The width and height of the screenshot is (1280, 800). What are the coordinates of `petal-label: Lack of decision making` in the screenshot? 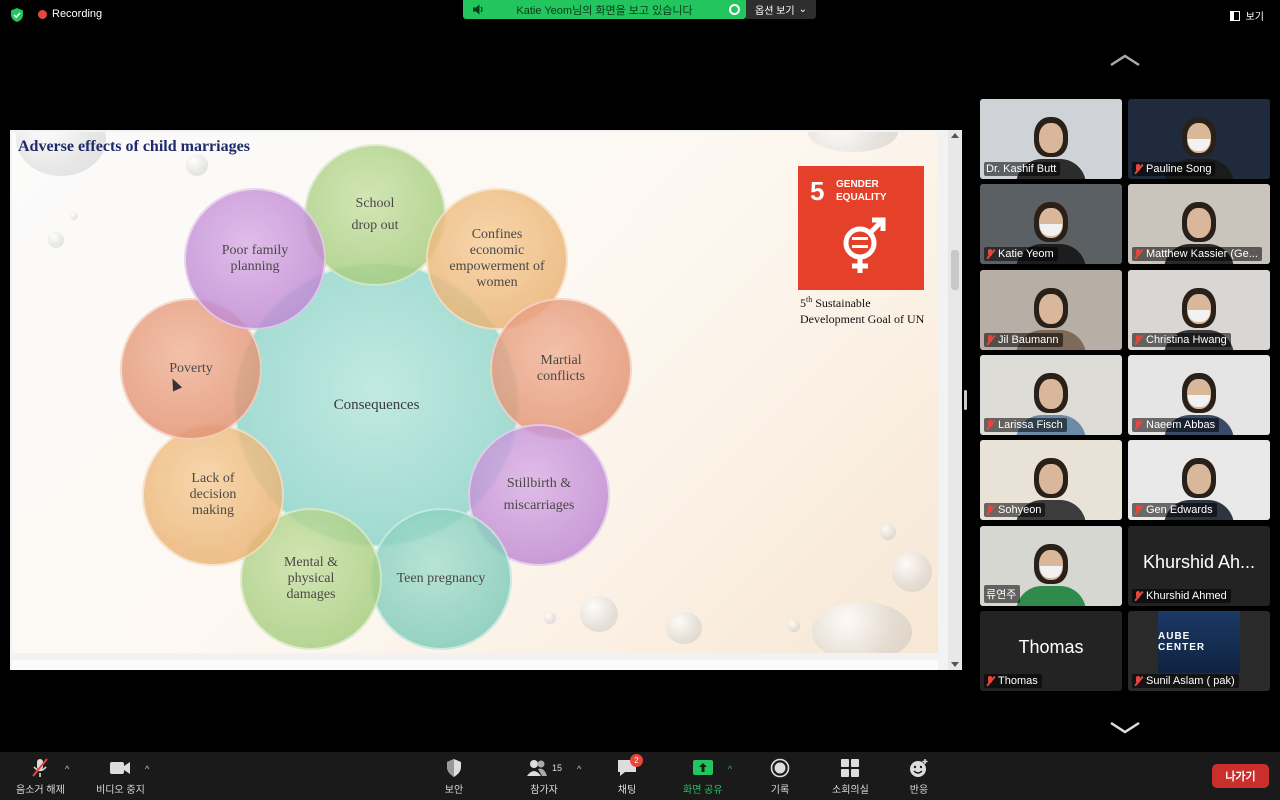 It's located at (213, 494).